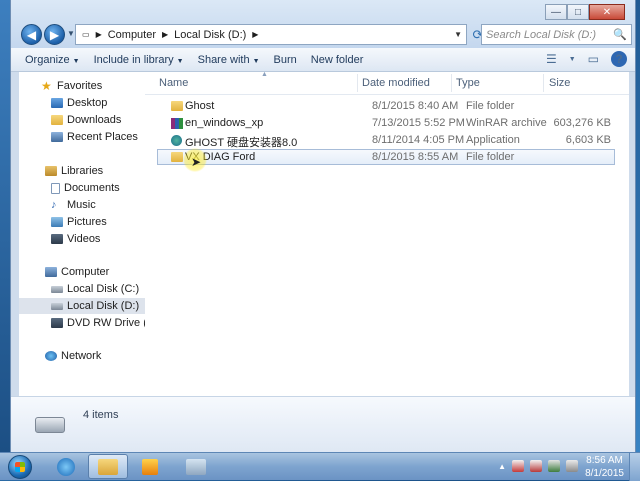 The width and height of the screenshot is (640, 481). I want to click on column-size: Size, so click(559, 83).